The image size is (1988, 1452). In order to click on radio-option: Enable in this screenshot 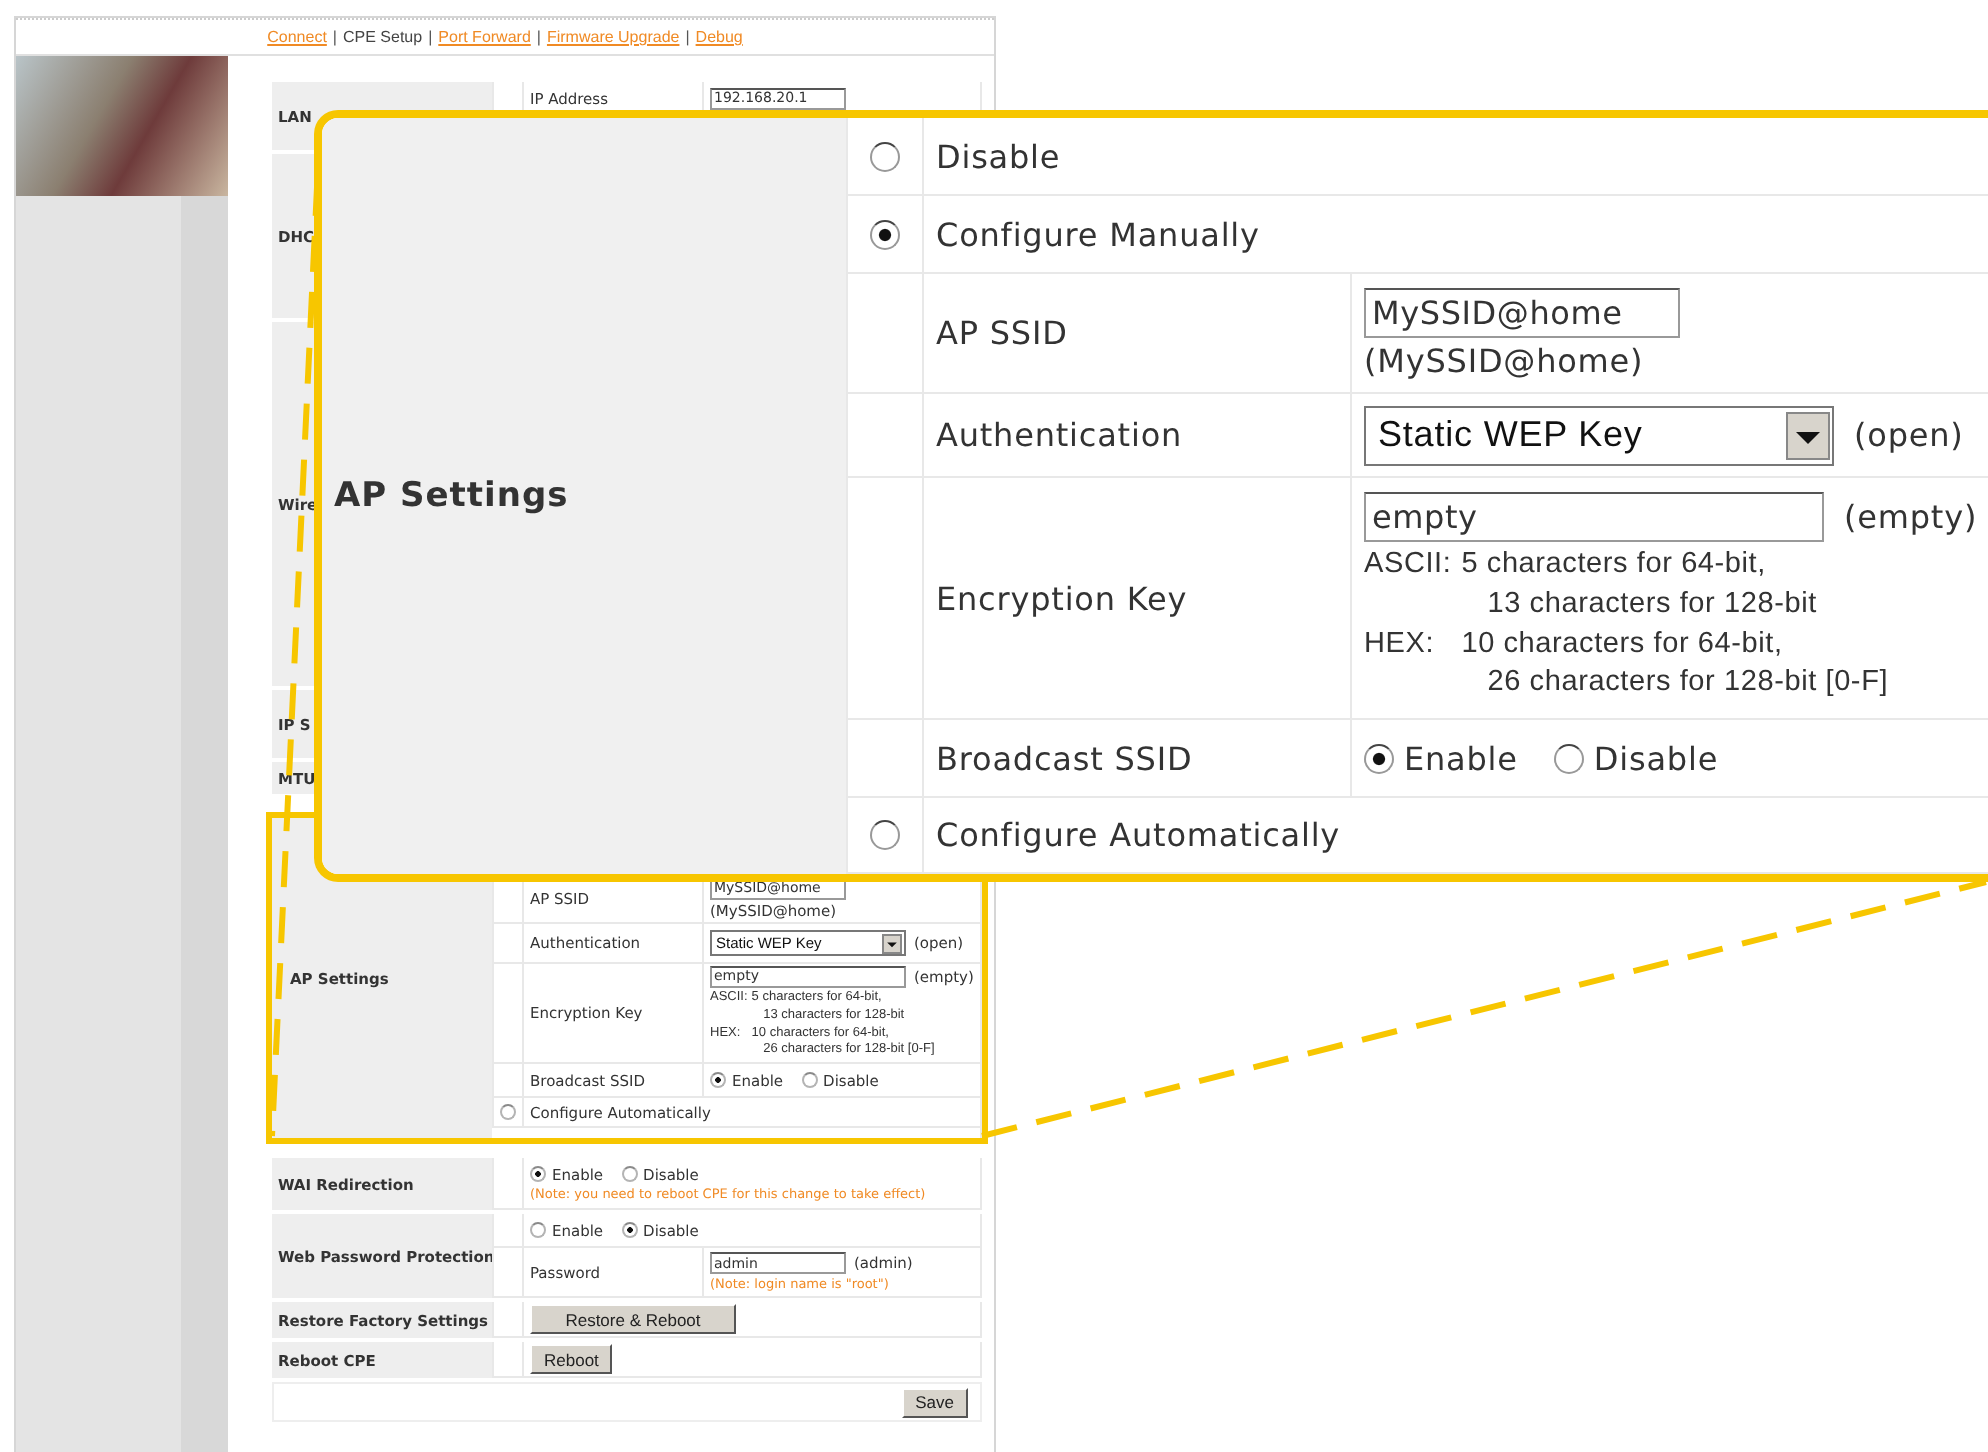, I will do `click(1441, 758)`.